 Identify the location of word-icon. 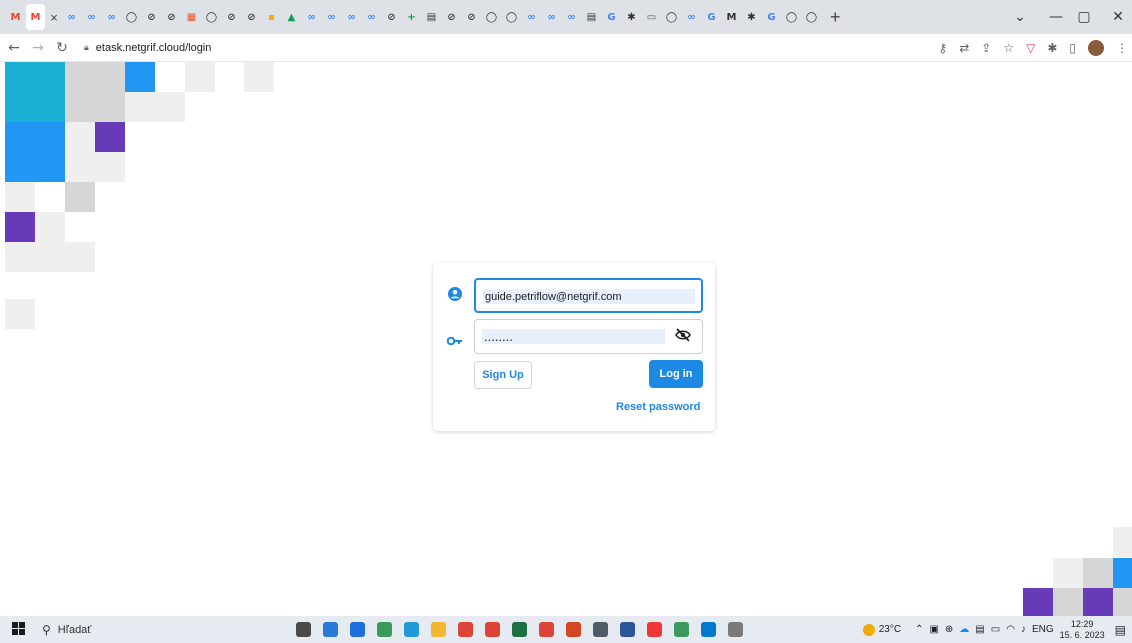
(627, 629).